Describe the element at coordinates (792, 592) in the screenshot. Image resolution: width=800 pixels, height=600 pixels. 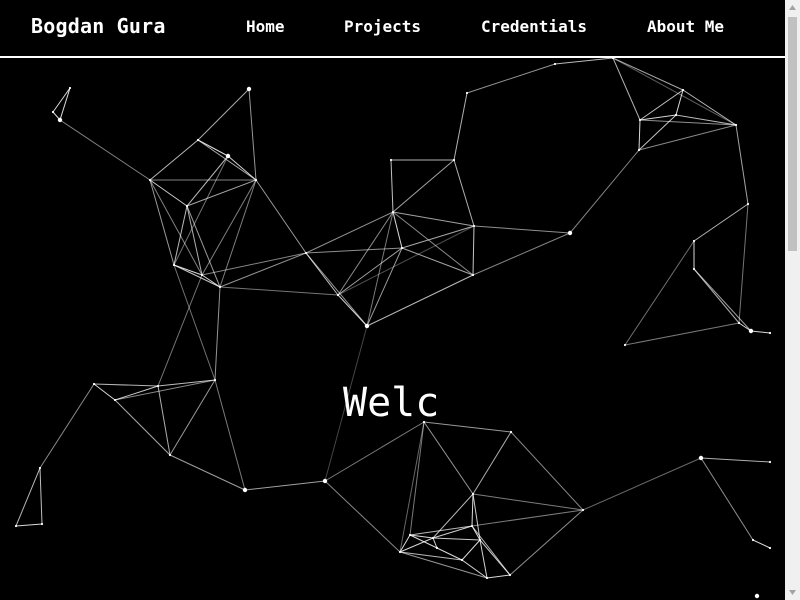
I see `scroll-down-icon` at that location.